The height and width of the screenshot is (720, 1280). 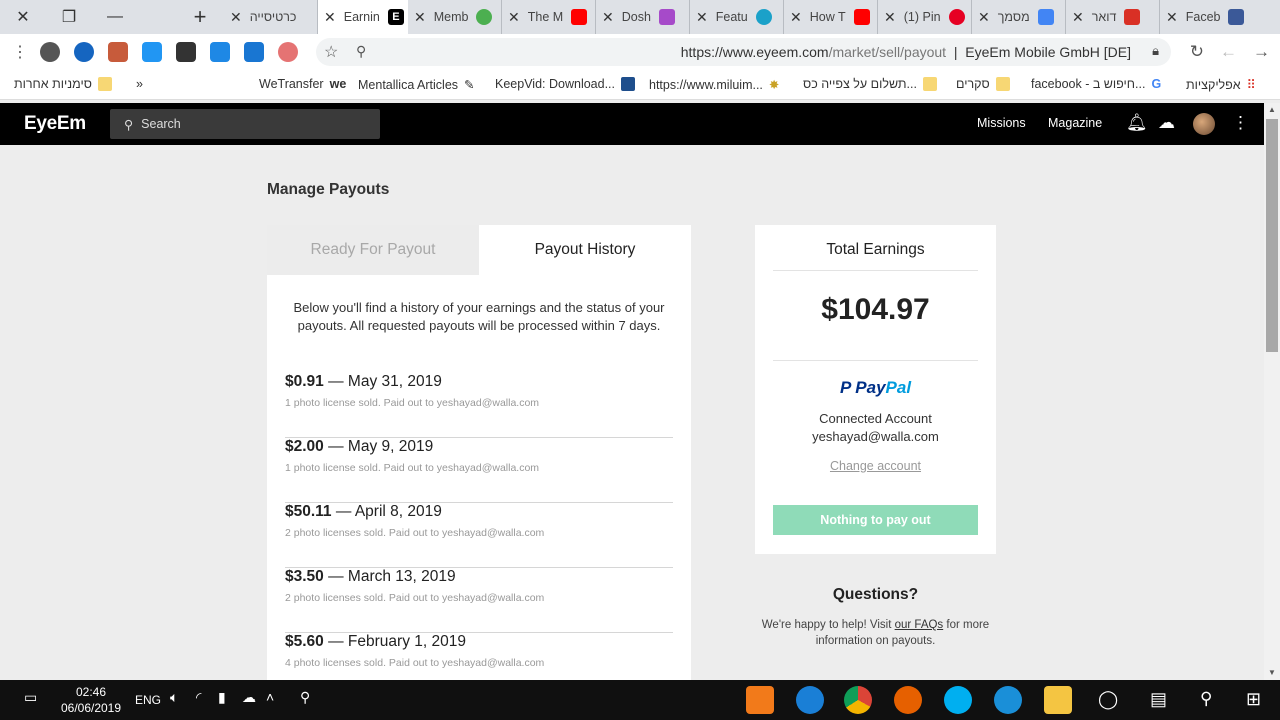 I want to click on reload-icon: ↻, so click(x=1197, y=52).